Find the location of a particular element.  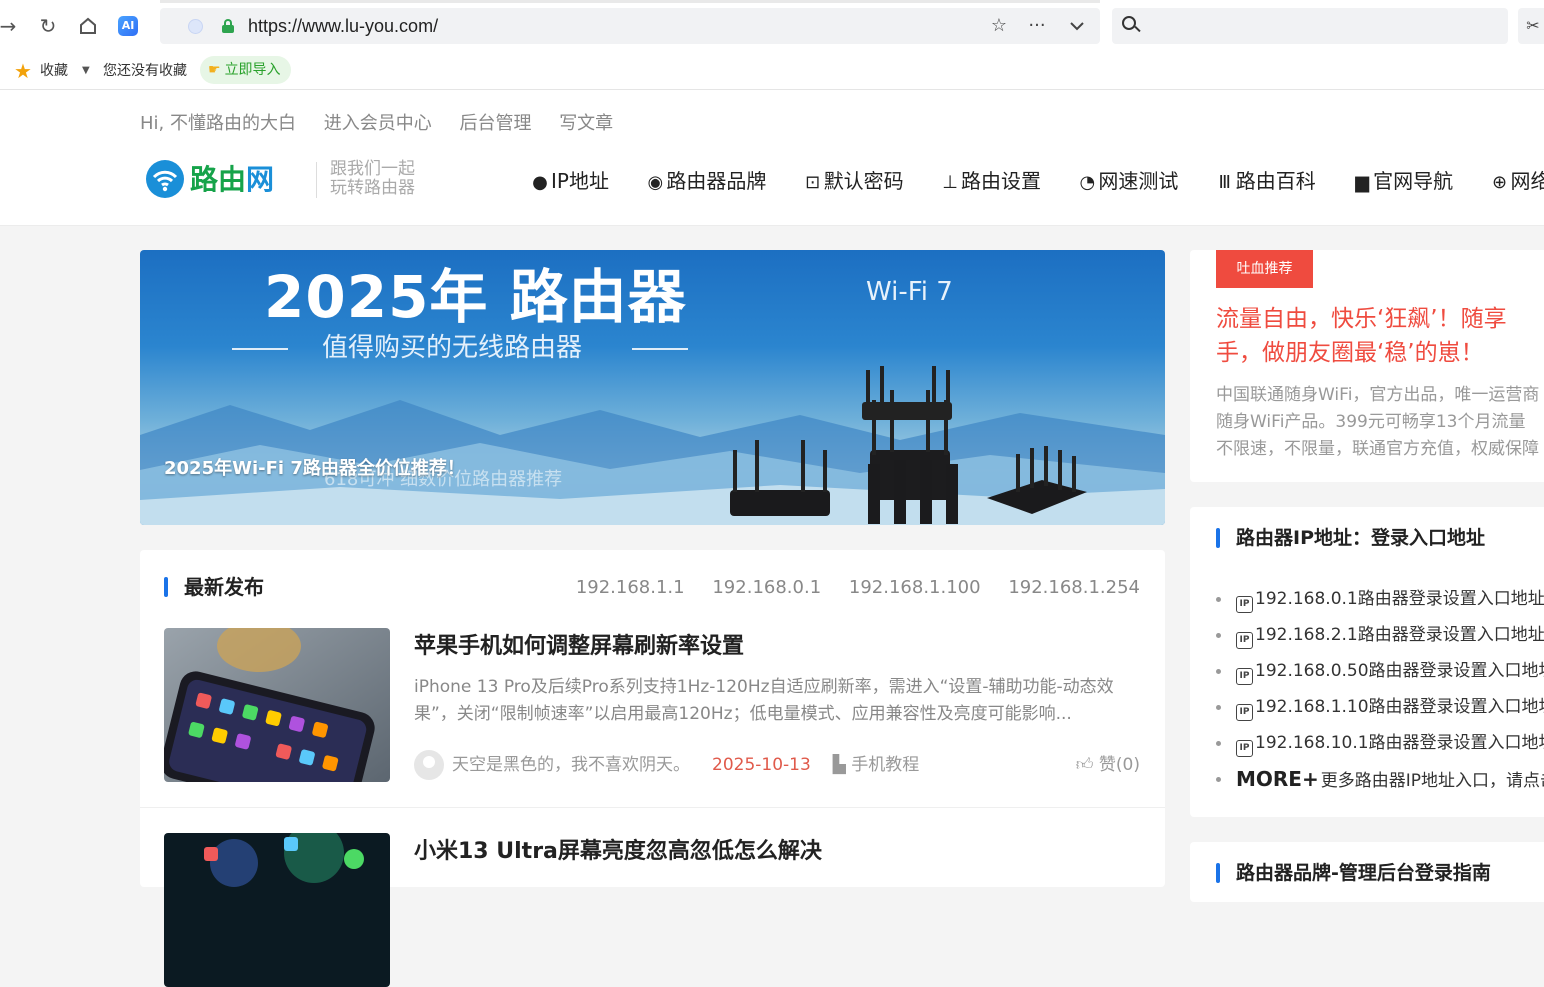

like-button: 👍︎ 赞(0) is located at coordinates (1108, 765).